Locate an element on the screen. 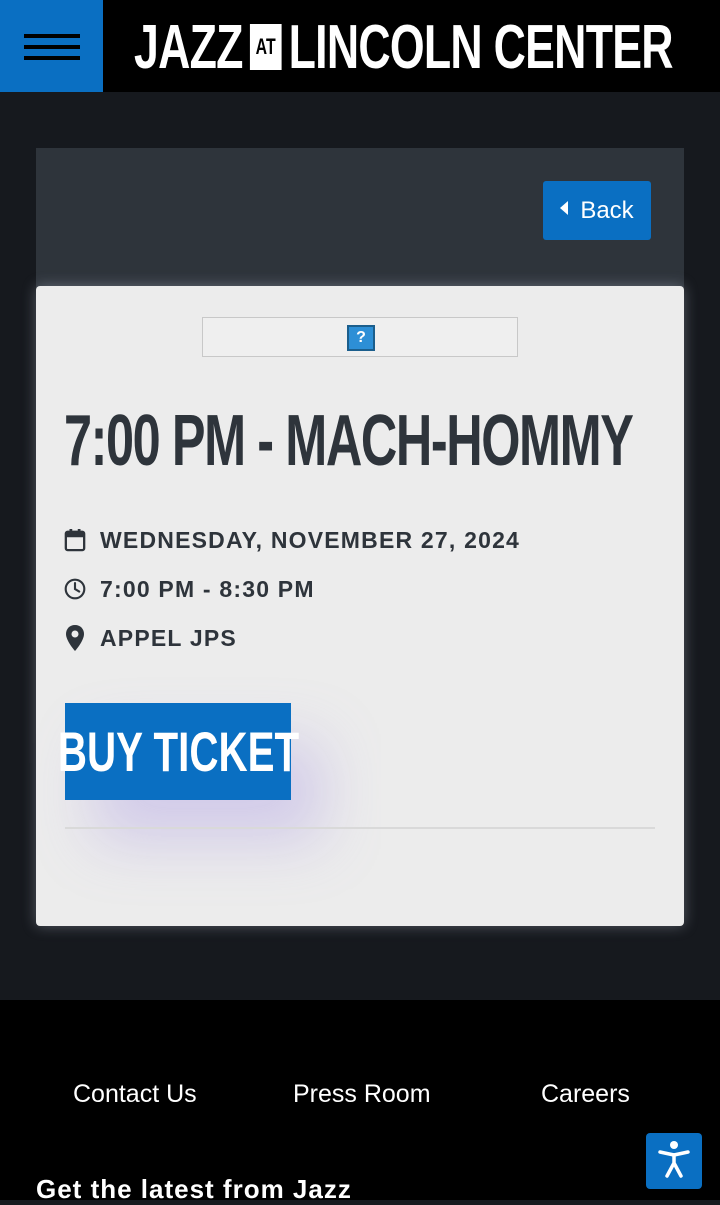  footer-link-contact-us: Contact Us is located at coordinates (135, 1094).